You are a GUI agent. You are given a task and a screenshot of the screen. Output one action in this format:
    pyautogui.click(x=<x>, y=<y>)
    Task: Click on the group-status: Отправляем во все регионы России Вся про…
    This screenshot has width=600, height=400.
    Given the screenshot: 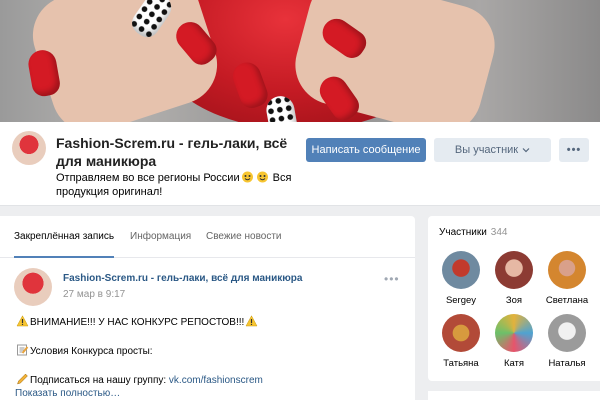 What is the action you would take?
    pyautogui.click(x=178, y=185)
    